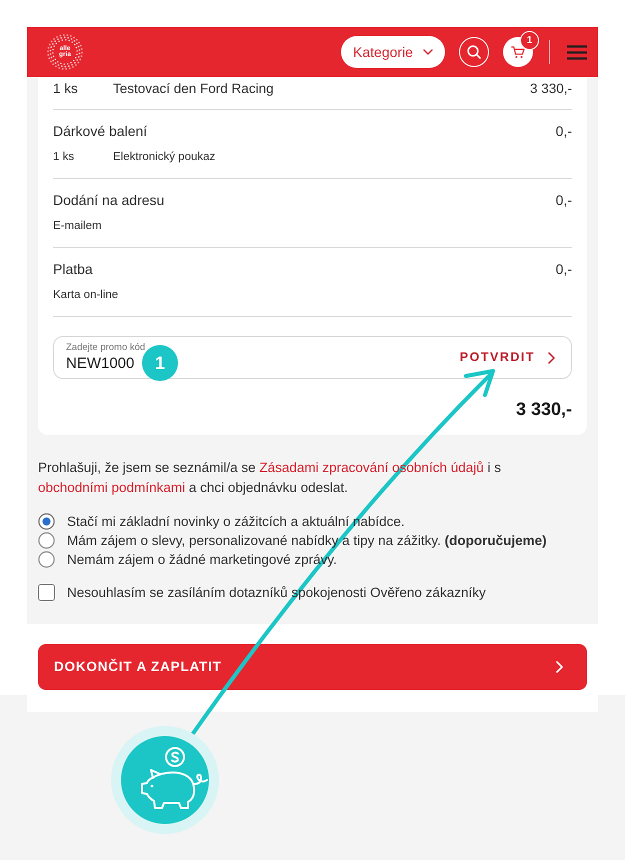 This screenshot has height=860, width=625. I want to click on section-title: Platba, so click(73, 269).